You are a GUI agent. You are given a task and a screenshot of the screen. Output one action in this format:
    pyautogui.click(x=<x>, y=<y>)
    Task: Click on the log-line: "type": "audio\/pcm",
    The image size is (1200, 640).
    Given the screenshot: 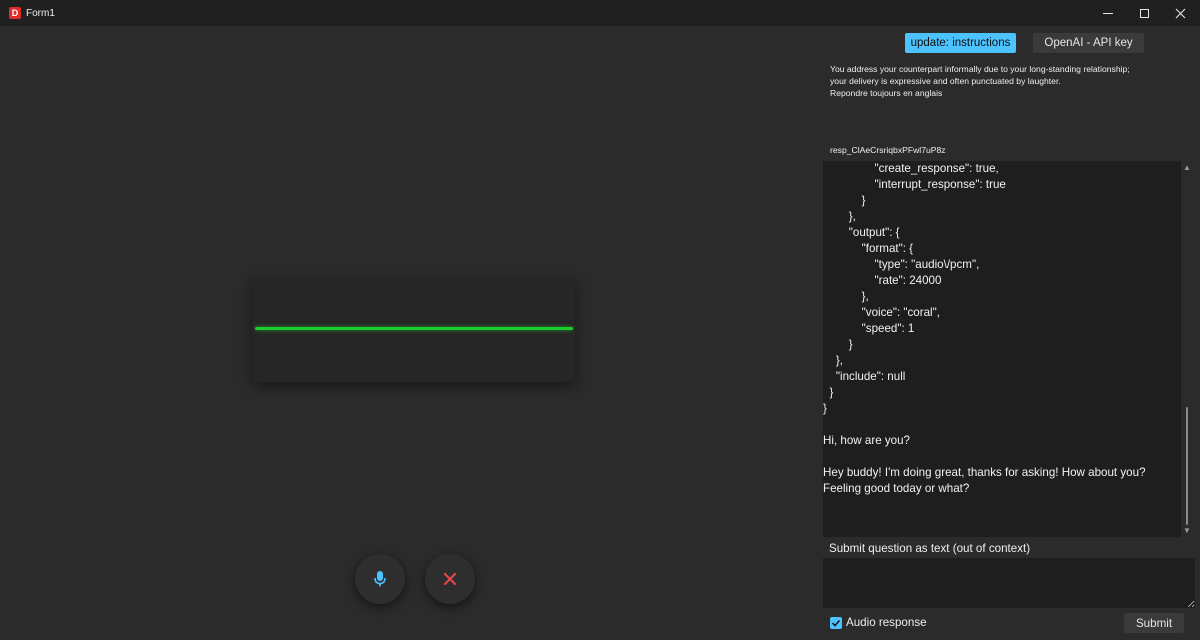 What is the action you would take?
    pyautogui.click(x=901, y=264)
    